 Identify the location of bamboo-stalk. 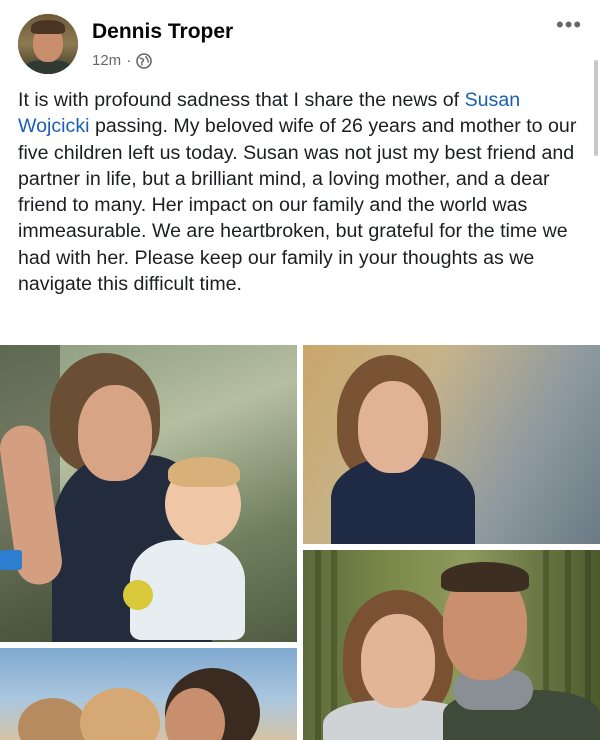
(318, 645).